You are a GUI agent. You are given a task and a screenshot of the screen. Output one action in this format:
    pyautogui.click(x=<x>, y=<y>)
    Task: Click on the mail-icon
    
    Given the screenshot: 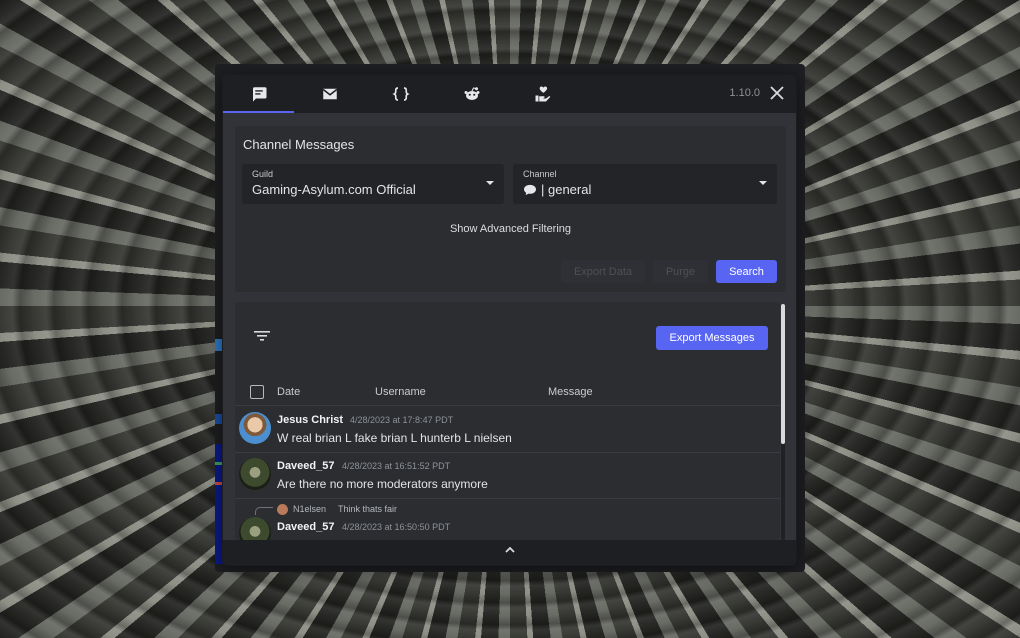 What is the action you would take?
    pyautogui.click(x=329, y=94)
    